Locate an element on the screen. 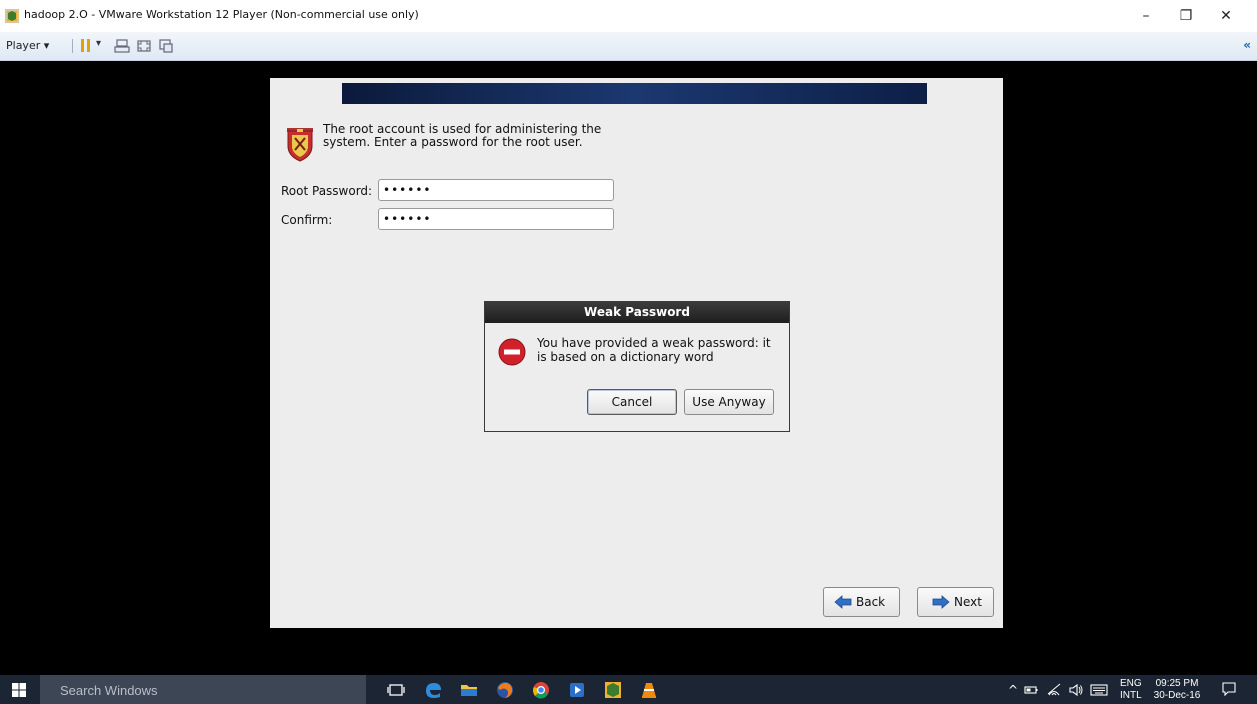 Image resolution: width=1257 pixels, height=704 pixels. vmware-app-icon is located at coordinates (12, 16).